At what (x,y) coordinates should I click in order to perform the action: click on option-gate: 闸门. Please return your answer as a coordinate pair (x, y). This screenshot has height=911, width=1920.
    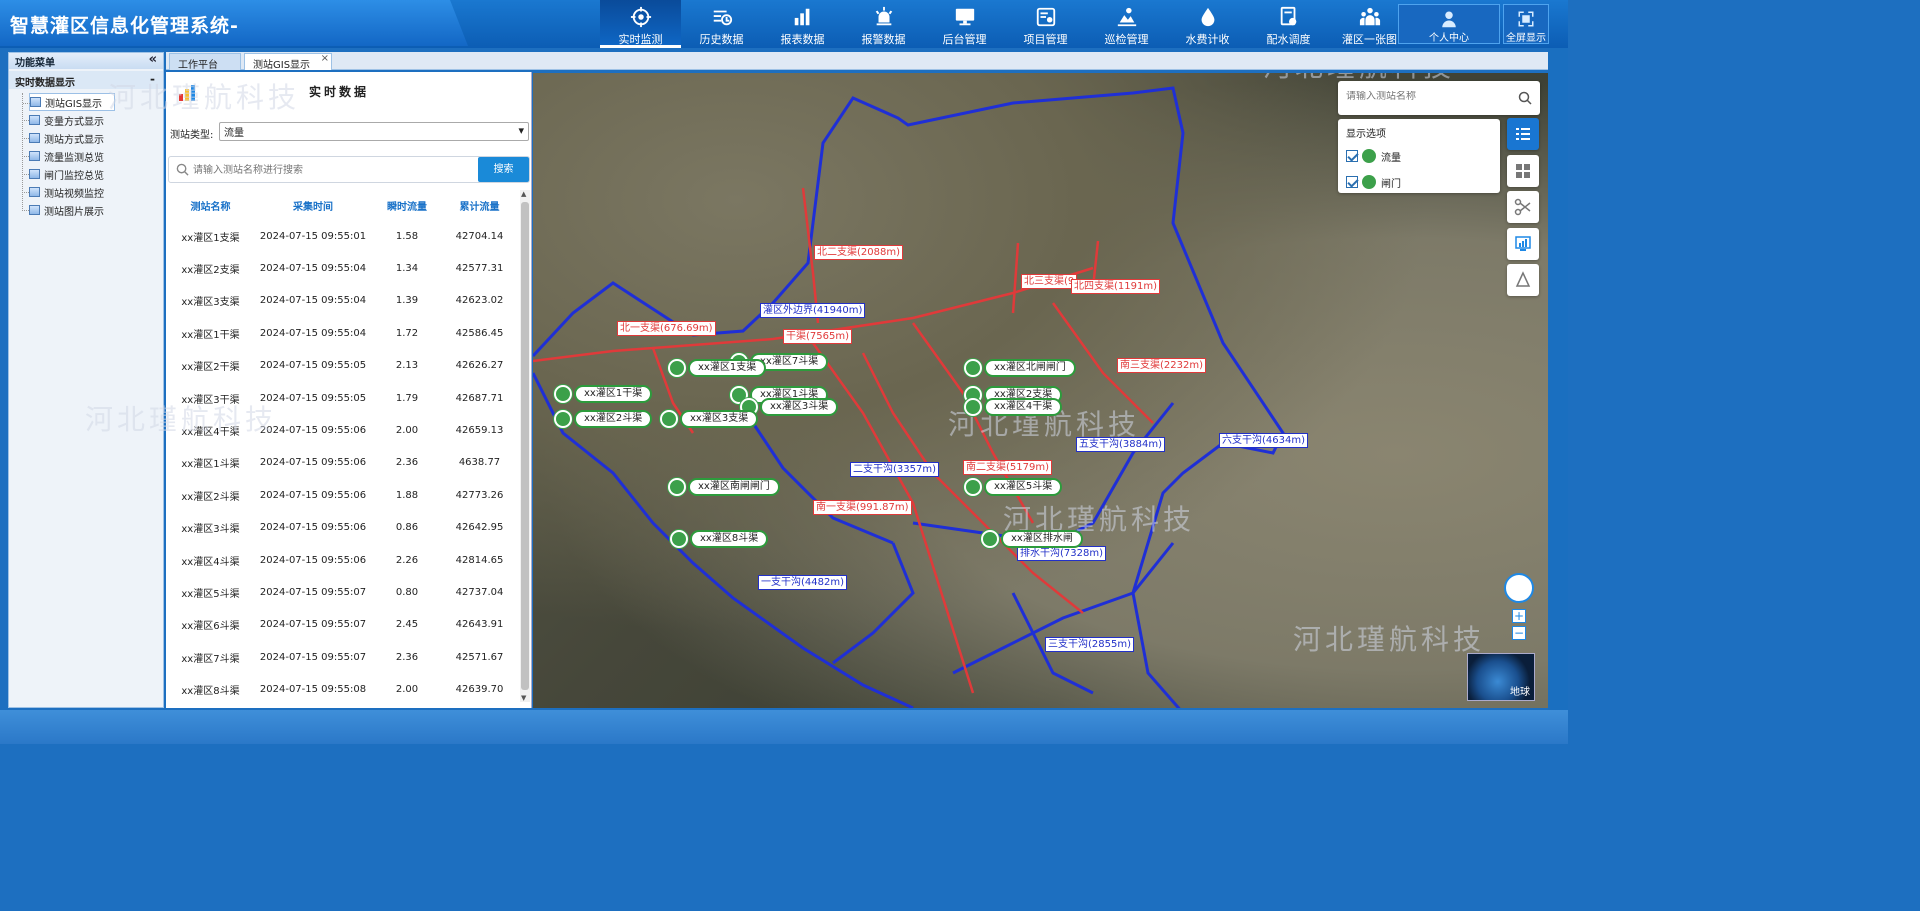
    Looking at the image, I should click on (1373, 182).